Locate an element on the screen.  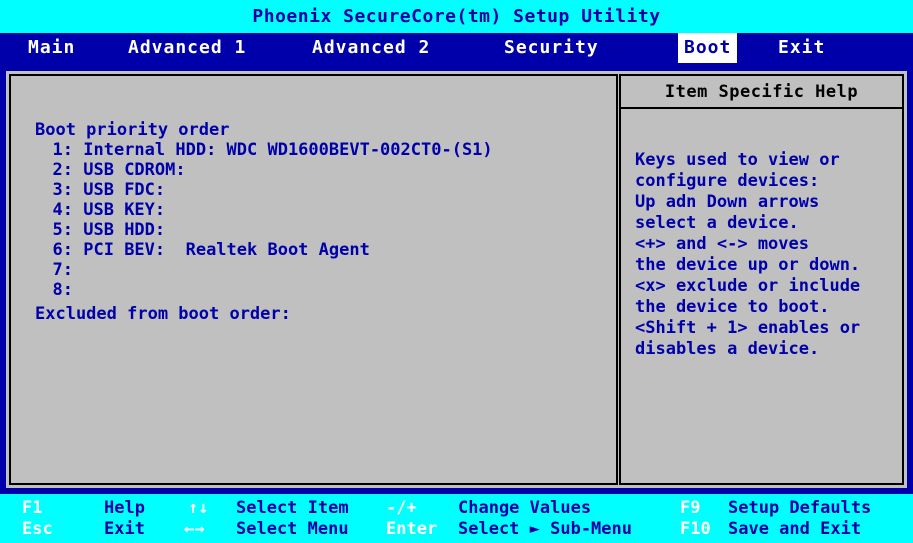
f1-key: F1 is located at coordinates (32, 508).